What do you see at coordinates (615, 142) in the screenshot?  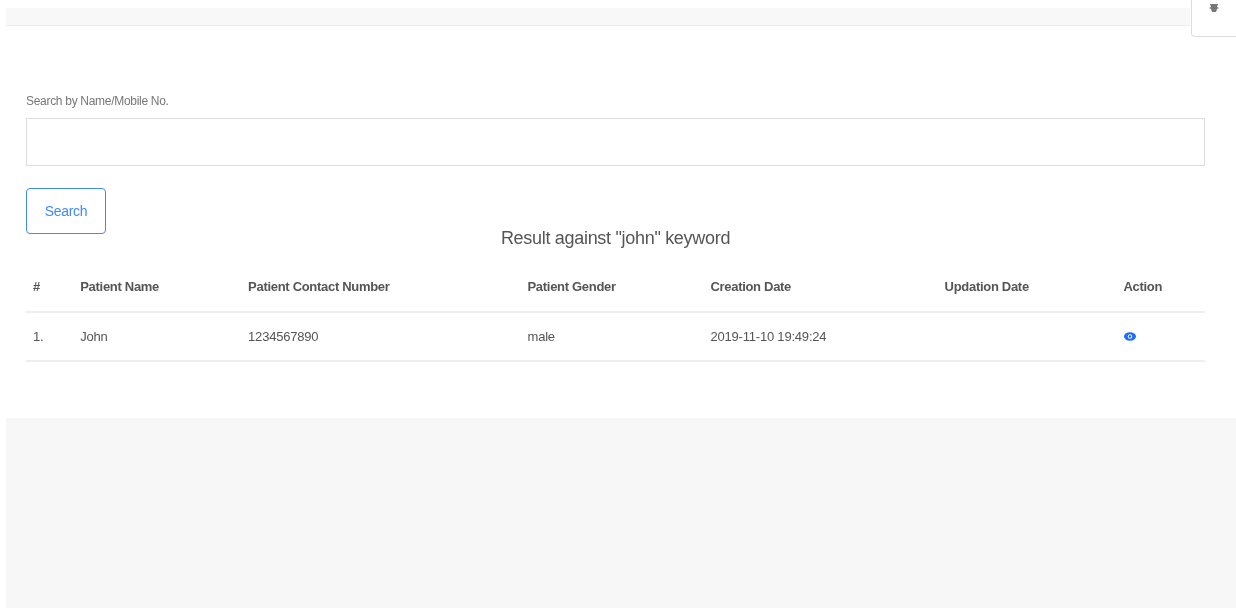 I see `search-field` at bounding box center [615, 142].